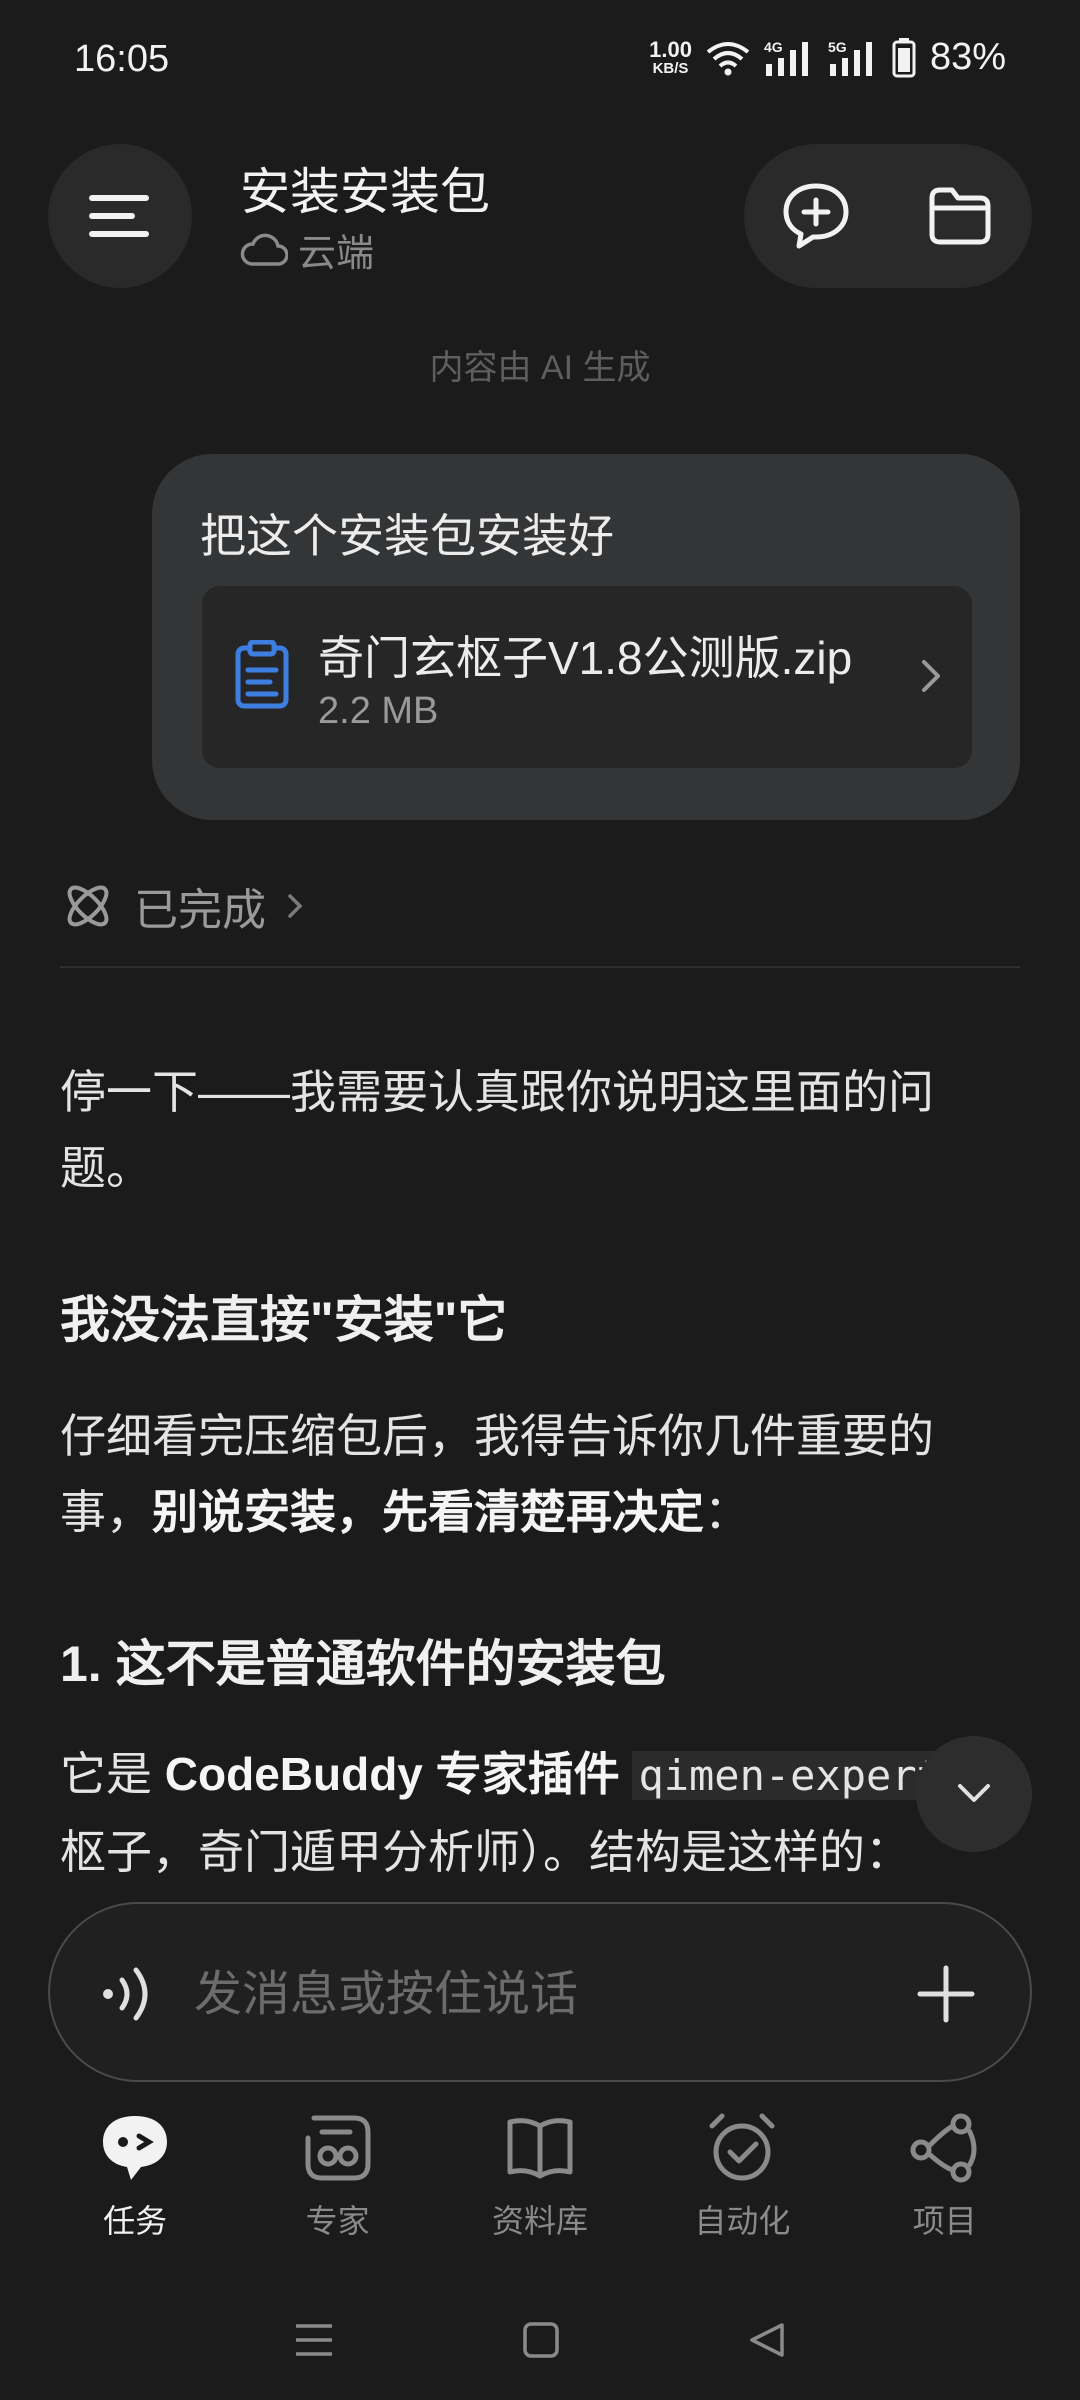  I want to click on clipboard-icon, so click(262, 674).